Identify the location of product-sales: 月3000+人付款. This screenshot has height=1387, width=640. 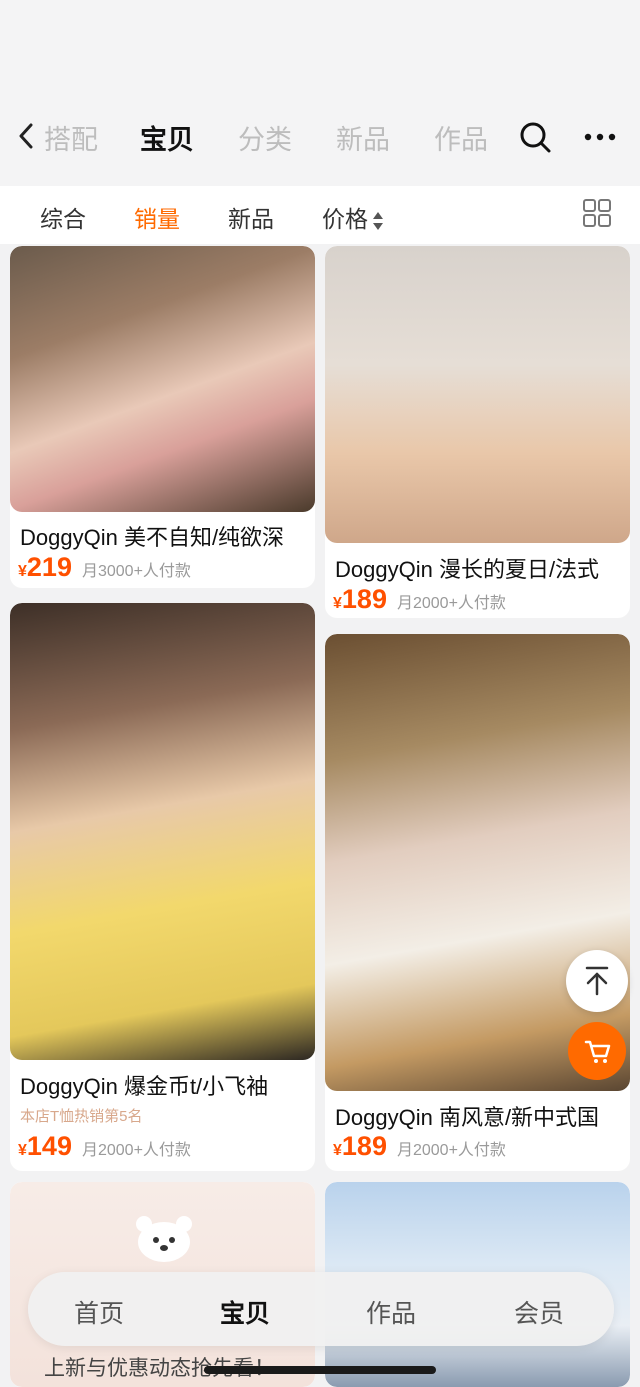
(136, 571).